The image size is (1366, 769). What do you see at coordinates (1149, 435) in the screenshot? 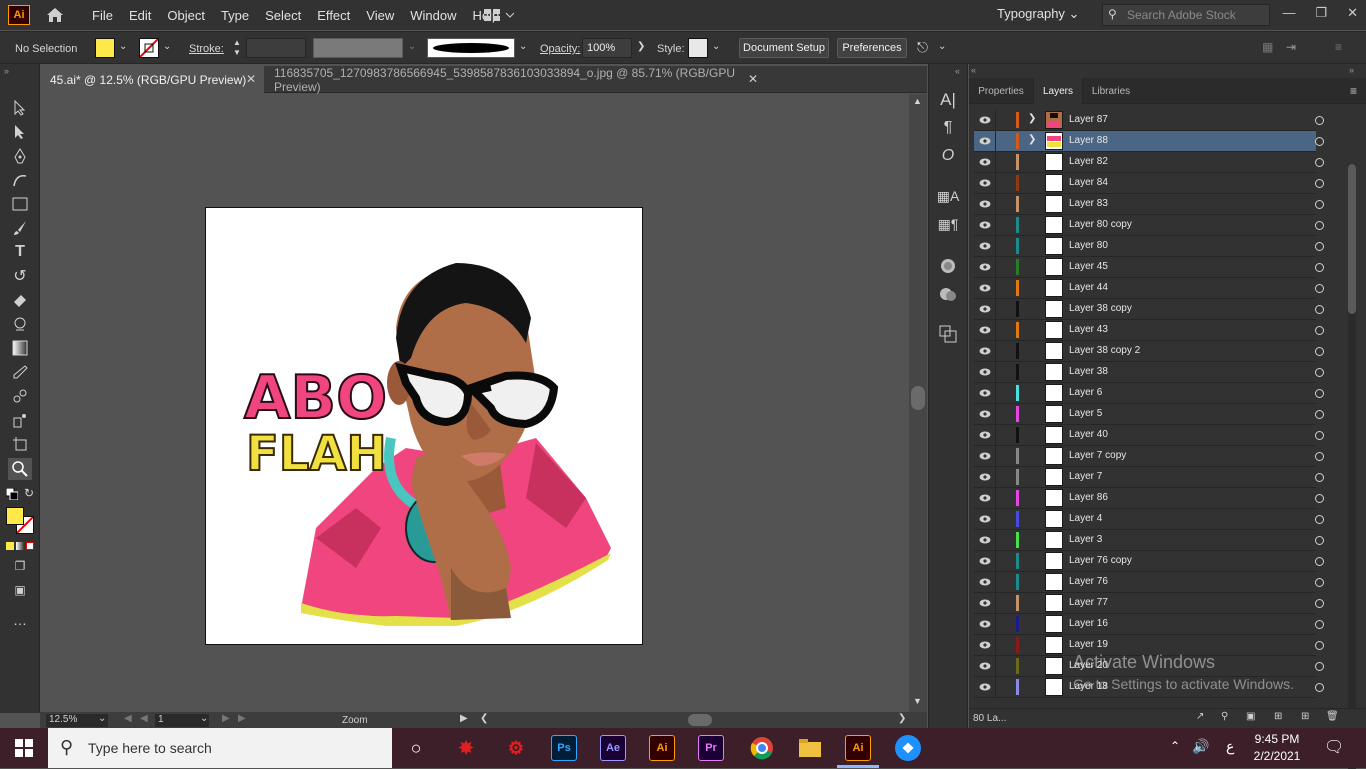
I see `layer-row: Layer 40` at bounding box center [1149, 435].